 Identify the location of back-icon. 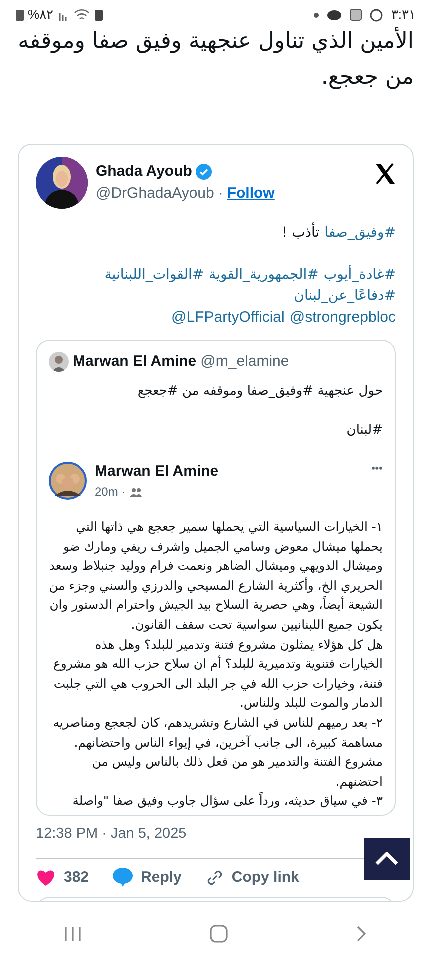
(362, 934).